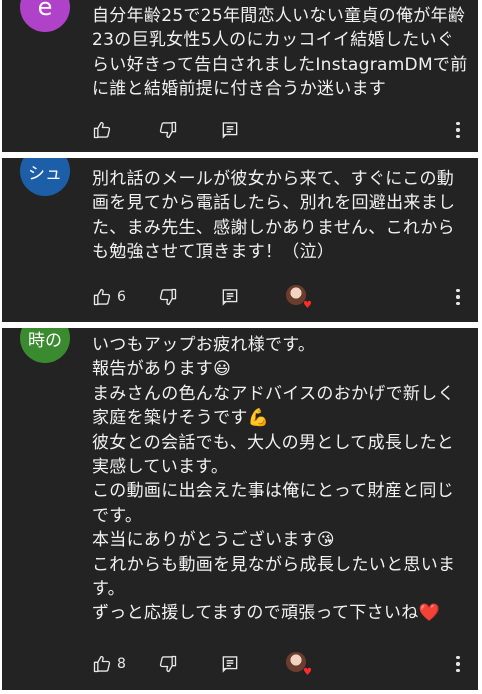 This screenshot has width=482, height=694. What do you see at coordinates (45, 340) in the screenshot?
I see `avatar-initial: 時の` at bounding box center [45, 340].